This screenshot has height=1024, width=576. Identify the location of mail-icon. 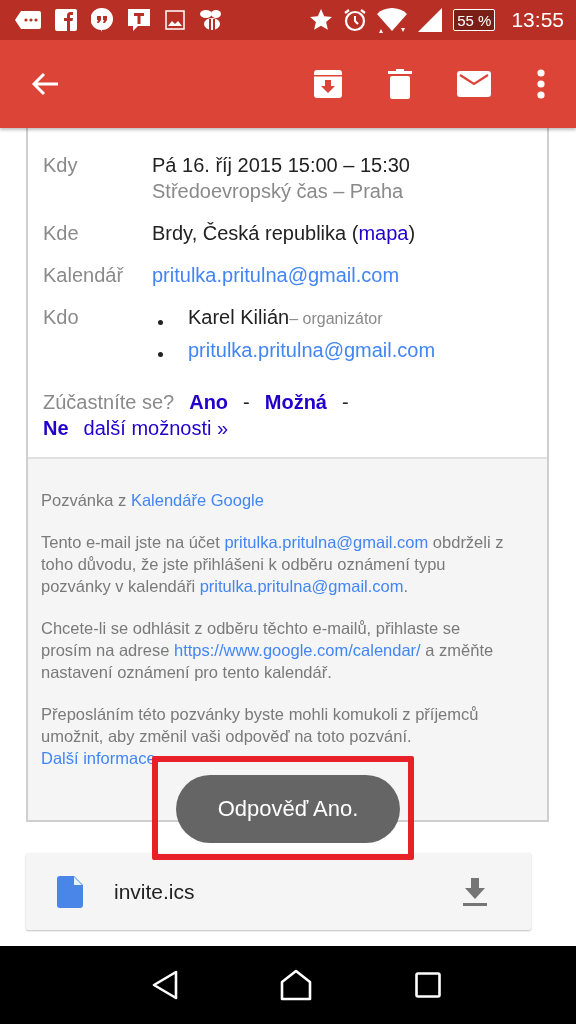
(474, 84).